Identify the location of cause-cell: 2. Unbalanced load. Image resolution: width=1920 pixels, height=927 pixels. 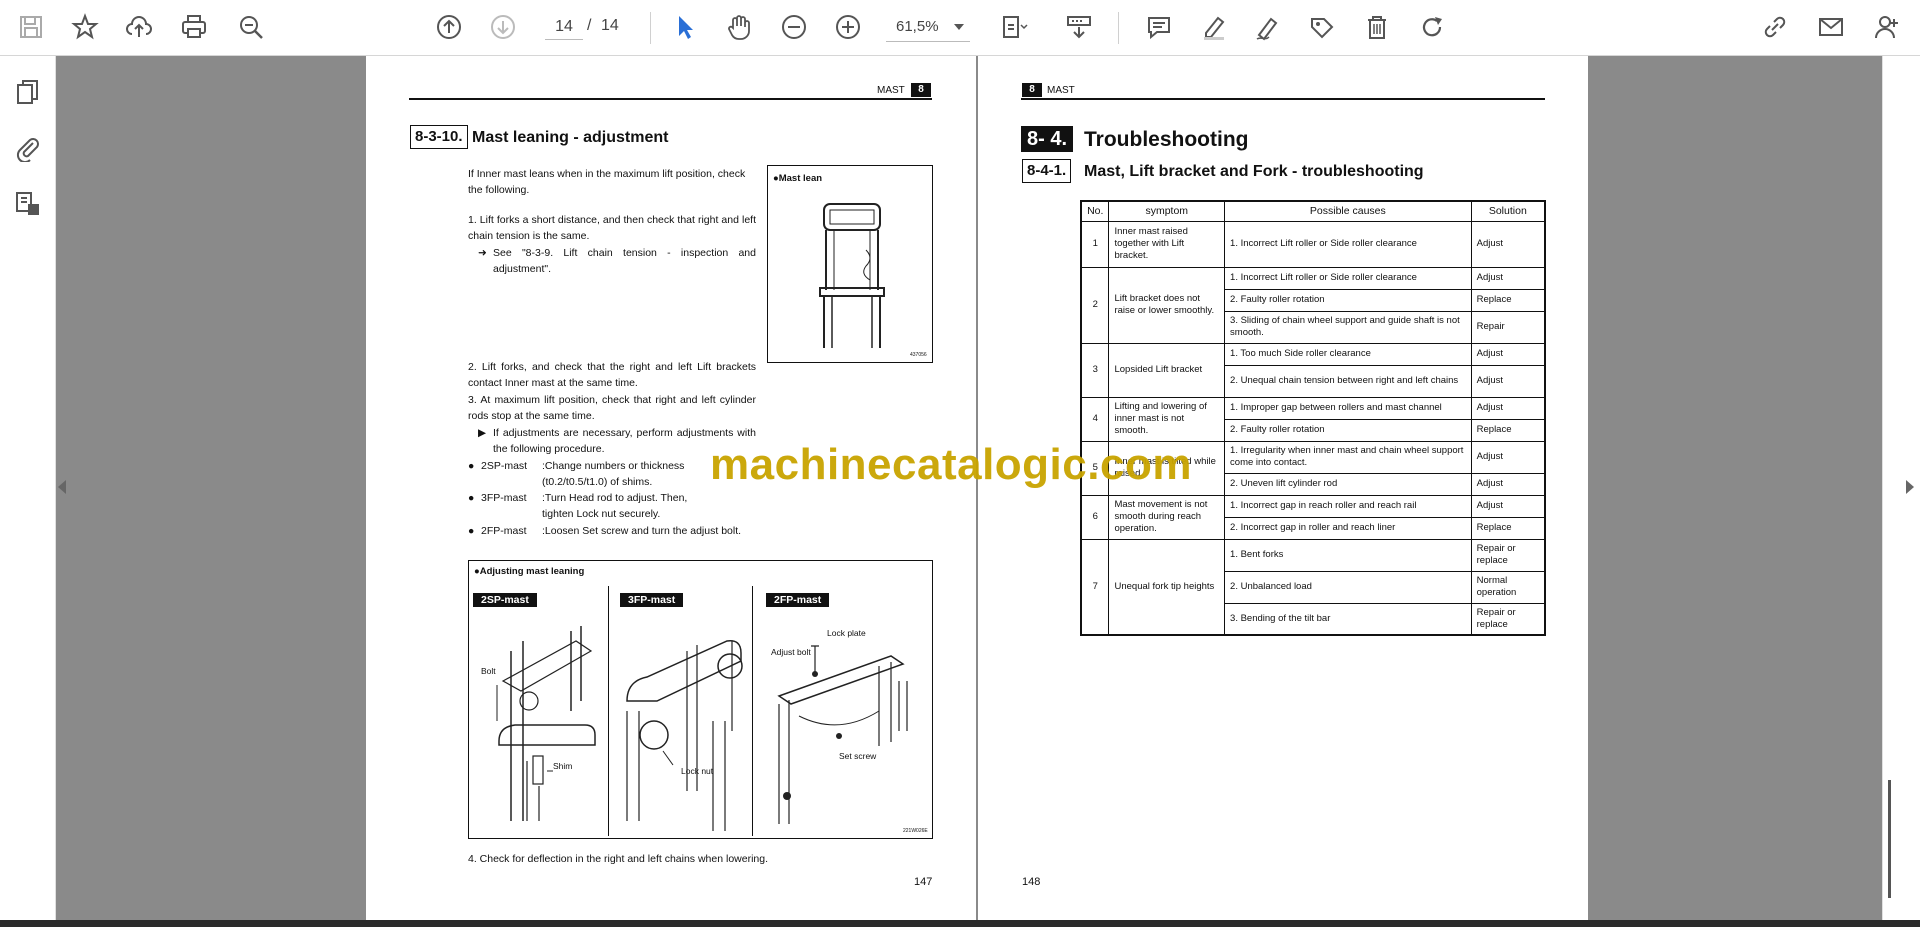
(1348, 587).